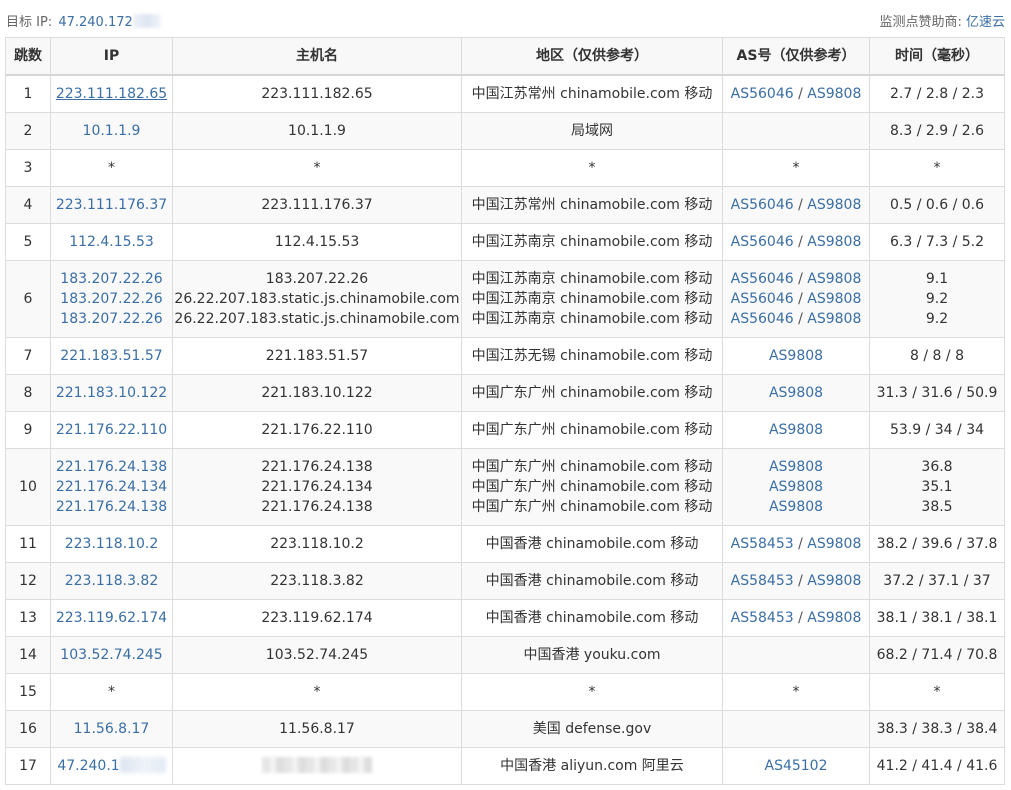  I want to click on ip-link: 221.176.24.134, so click(111, 487).